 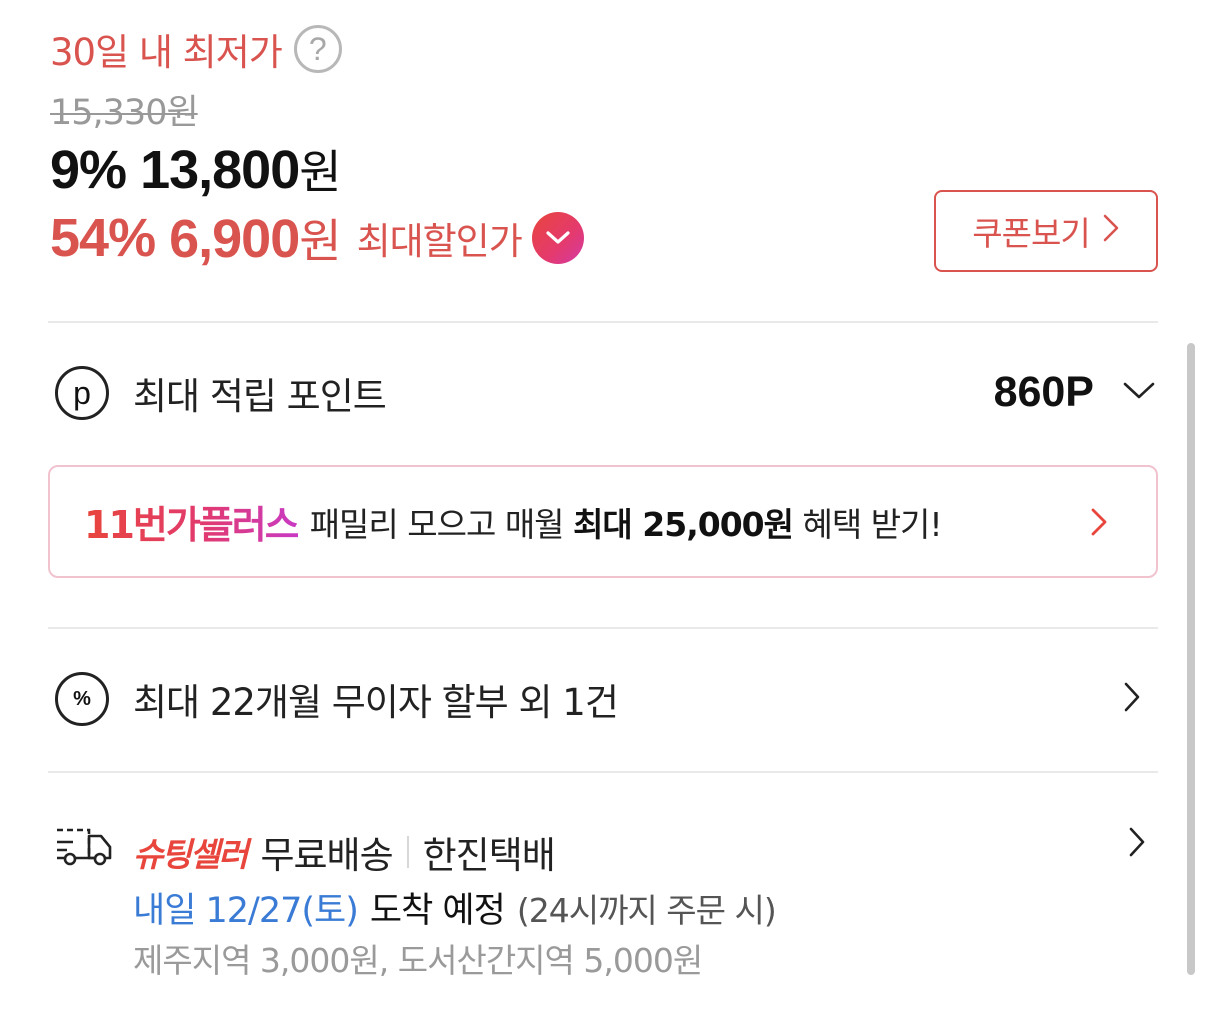 I want to click on original-price: 15,330원, so click(x=124, y=113).